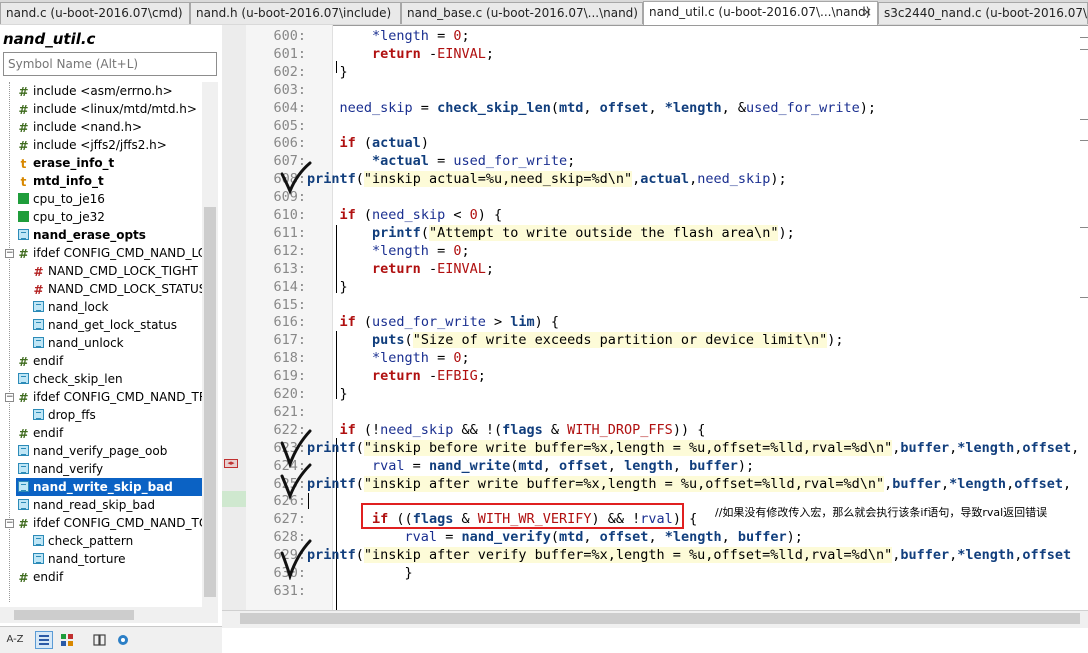  I want to click on symbol-list-item: check_pattern, so click(85, 541).